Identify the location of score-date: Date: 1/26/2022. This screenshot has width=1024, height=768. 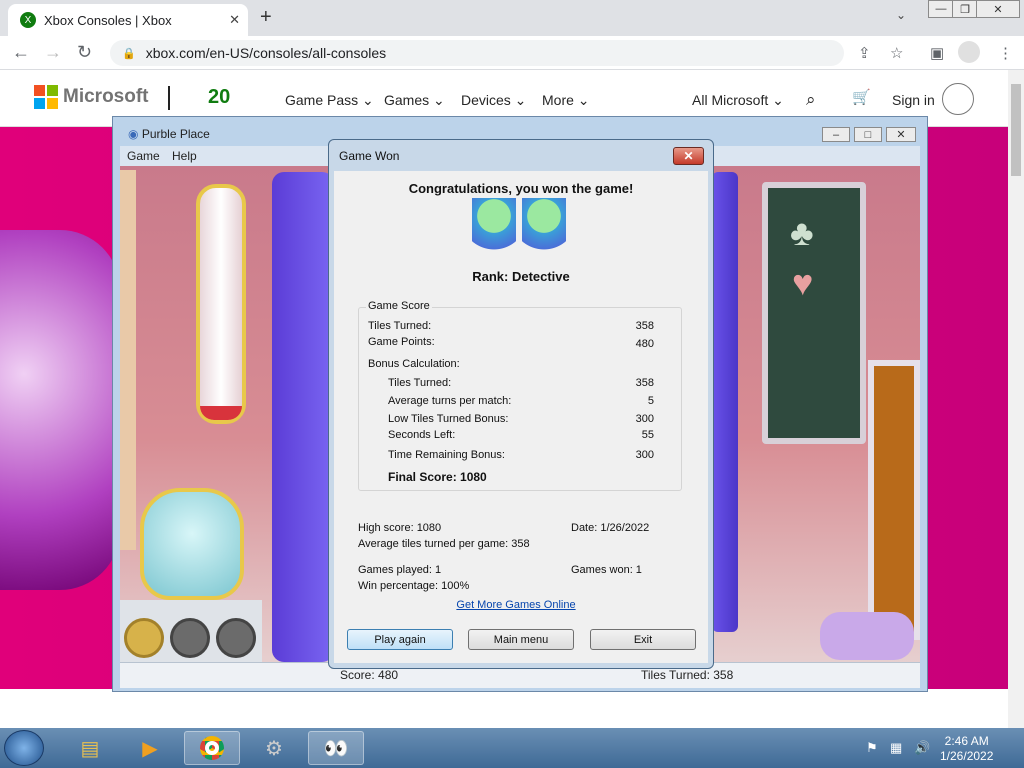
(610, 528).